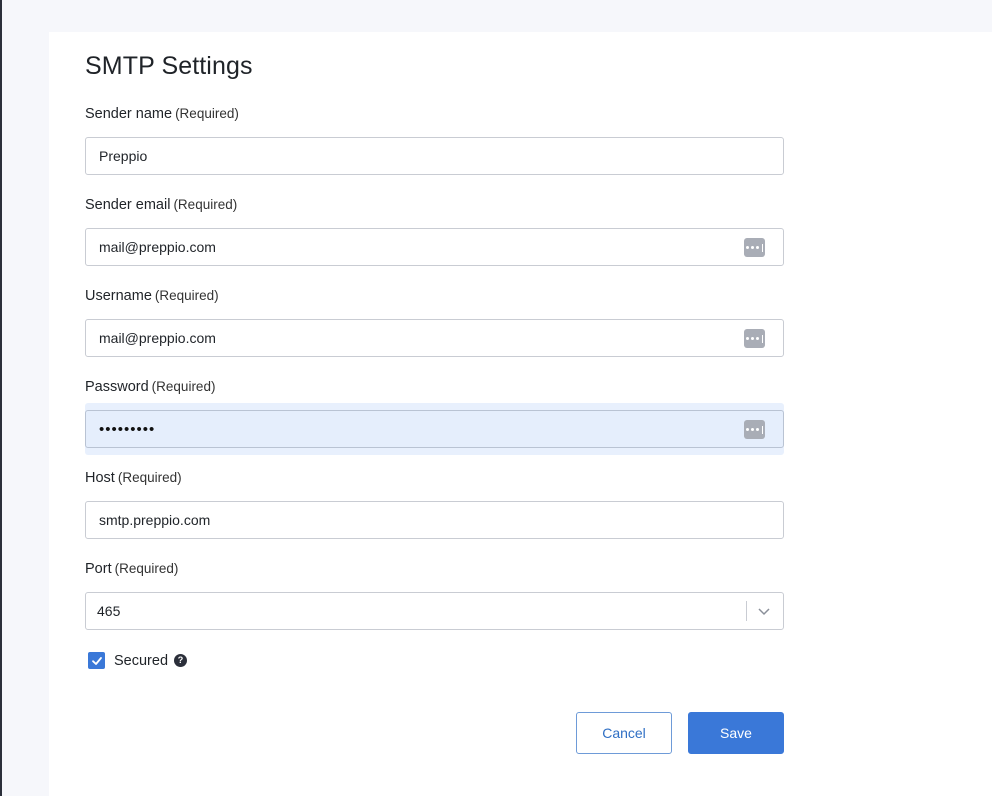 The width and height of the screenshot is (992, 796). Describe the element at coordinates (746, 611) in the screenshot. I see `select-divider` at that location.